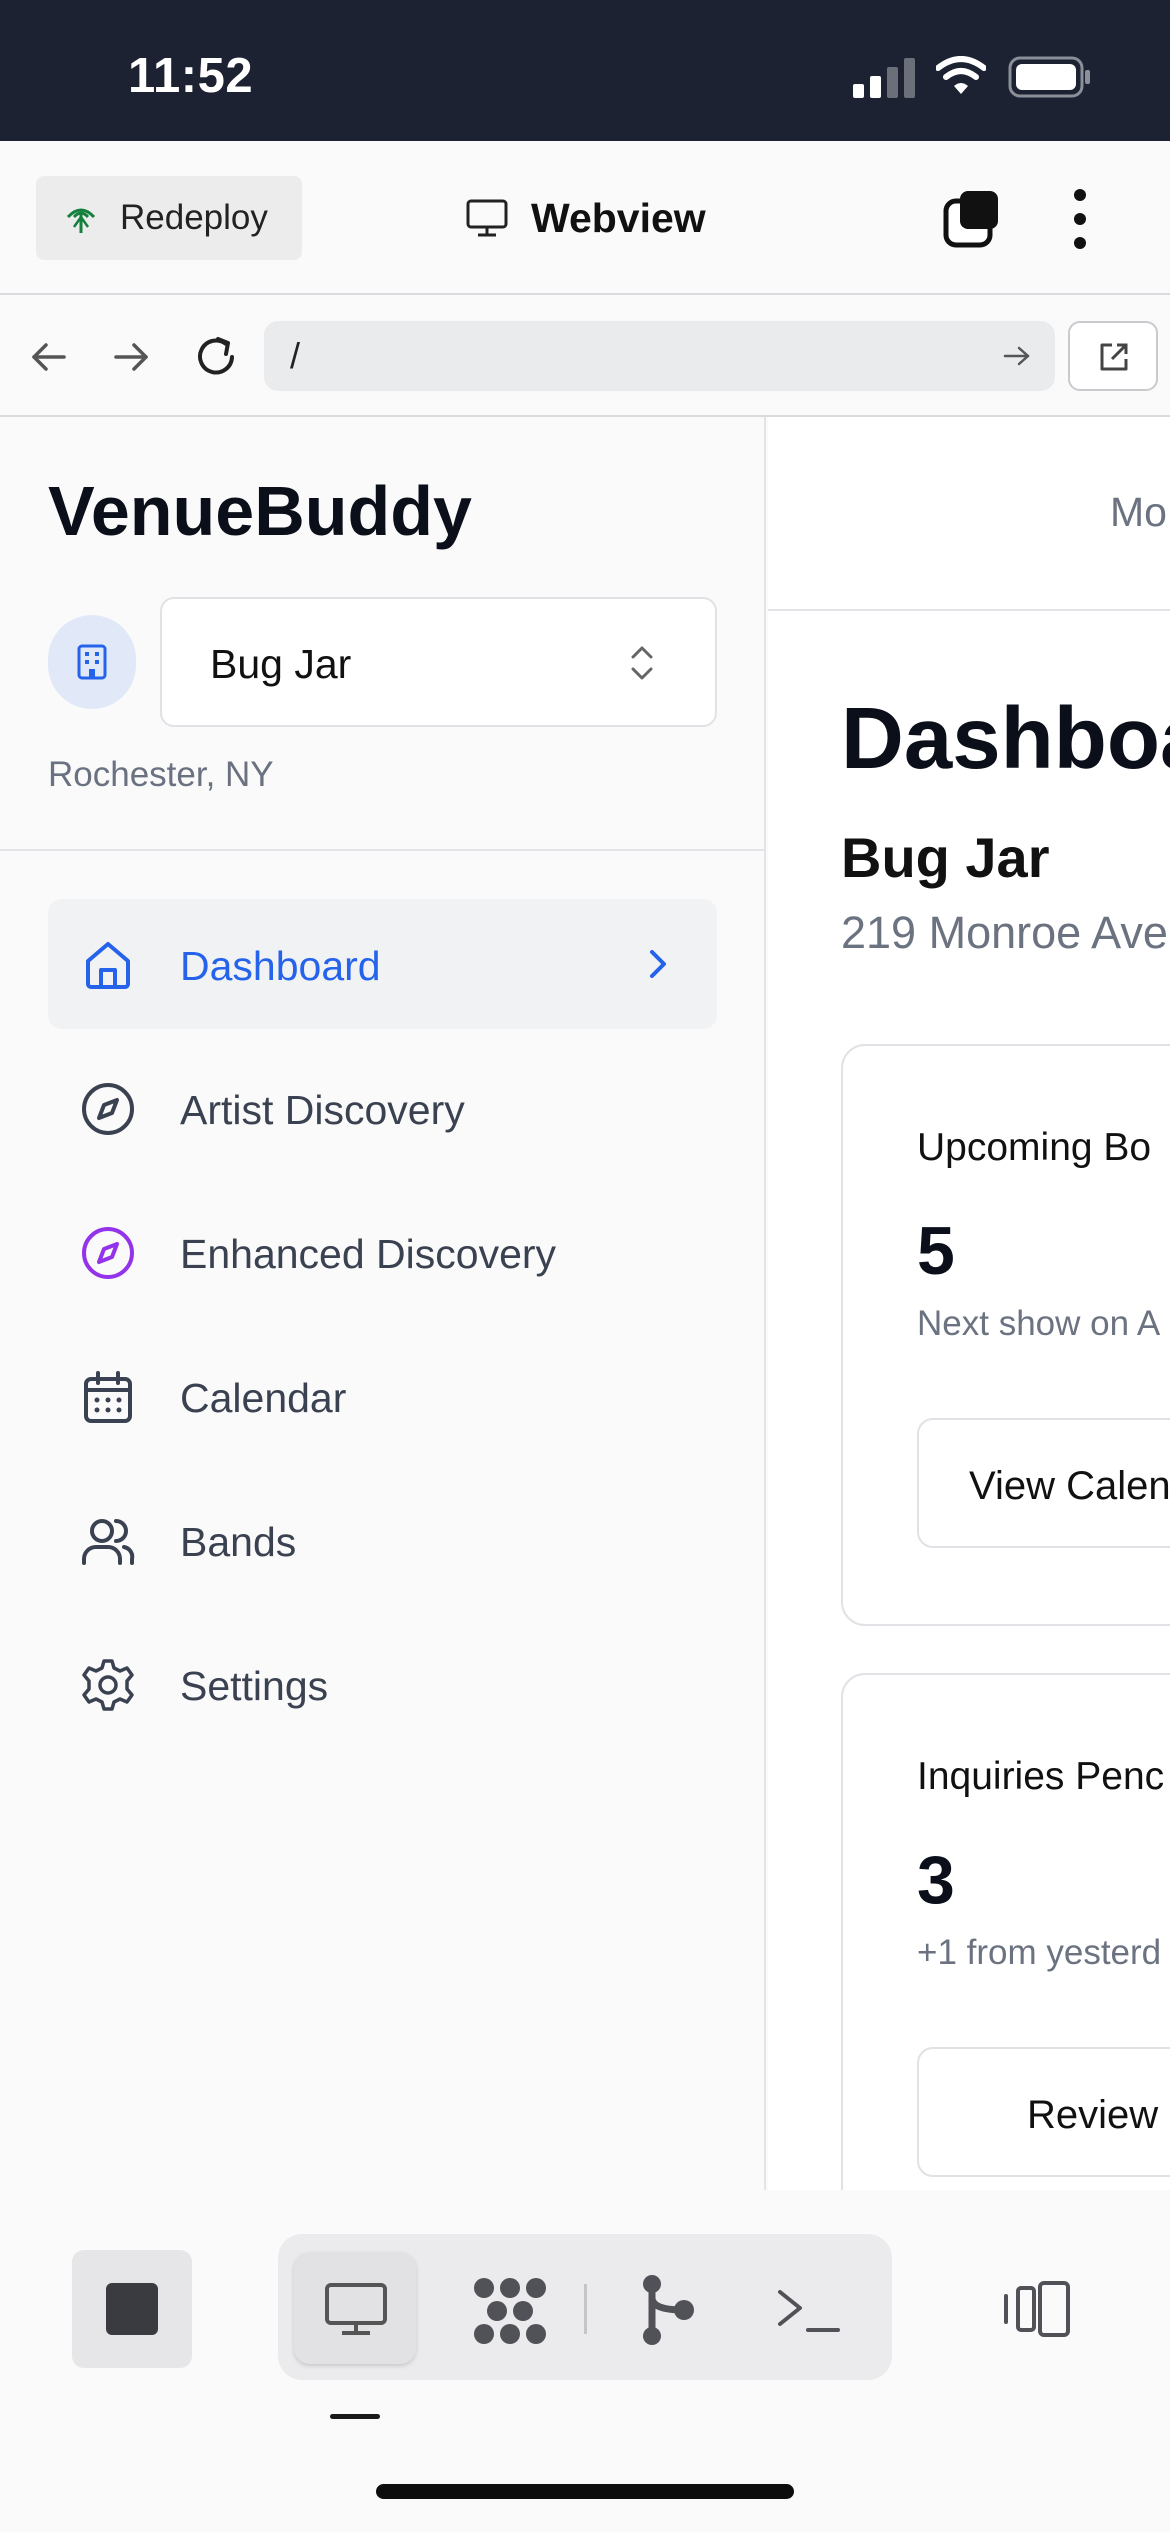  Describe the element at coordinates (936, 1880) in the screenshot. I see `card-value: 3` at that location.